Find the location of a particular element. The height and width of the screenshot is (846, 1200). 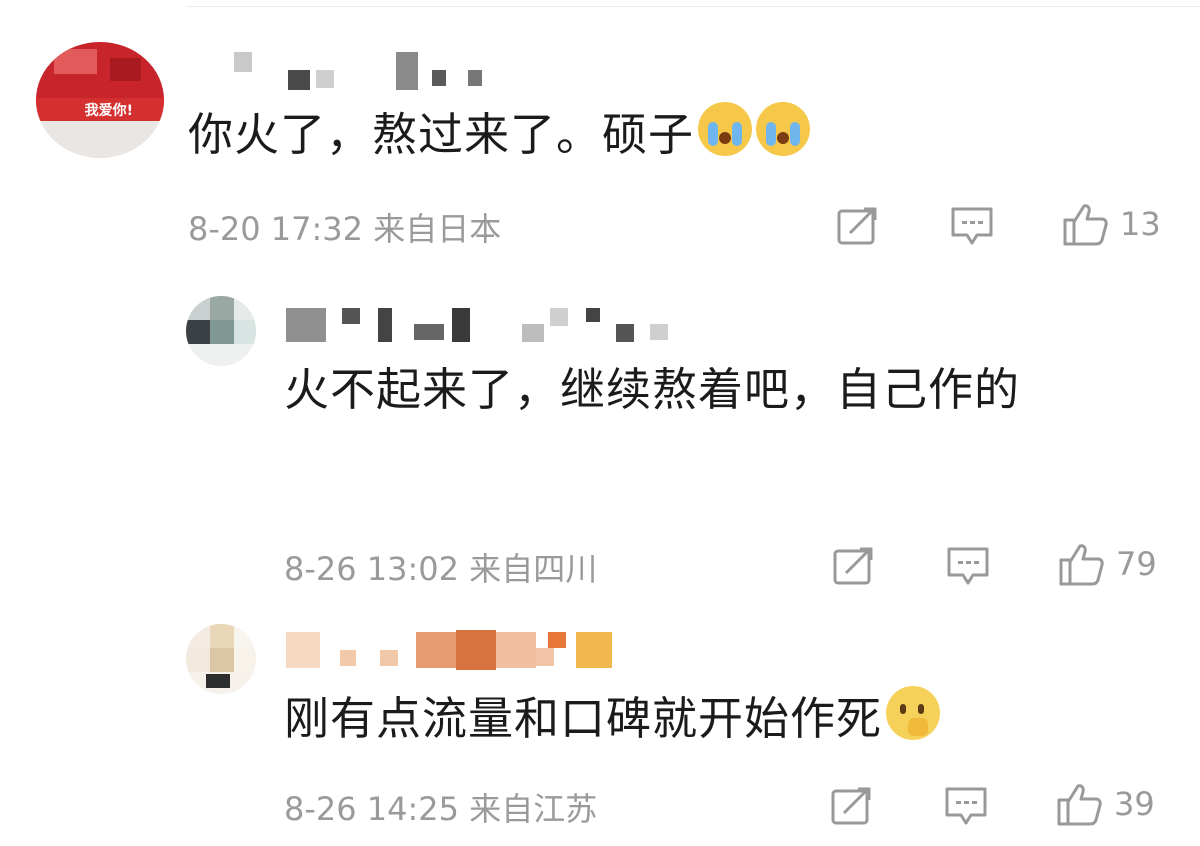

comment-date: 8-26 13:02 is located at coordinates (372, 569).